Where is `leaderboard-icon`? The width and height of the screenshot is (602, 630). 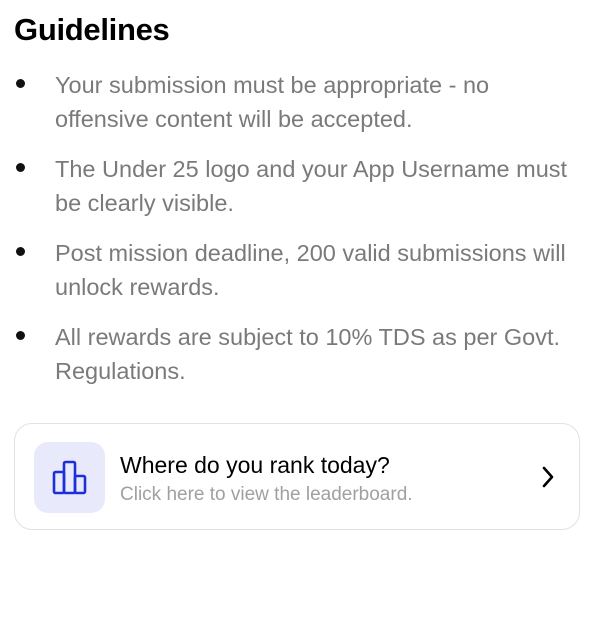 leaderboard-icon is located at coordinates (69, 477).